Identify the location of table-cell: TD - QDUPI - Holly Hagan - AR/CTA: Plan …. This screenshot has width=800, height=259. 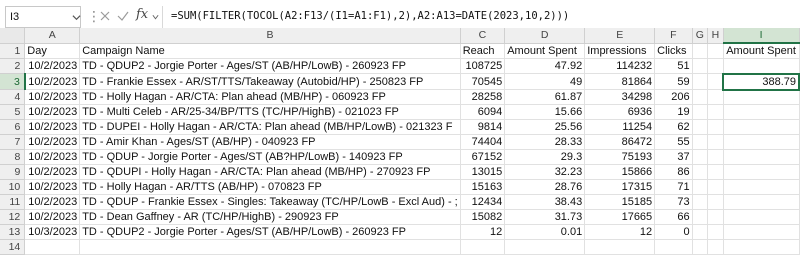
(270, 172).